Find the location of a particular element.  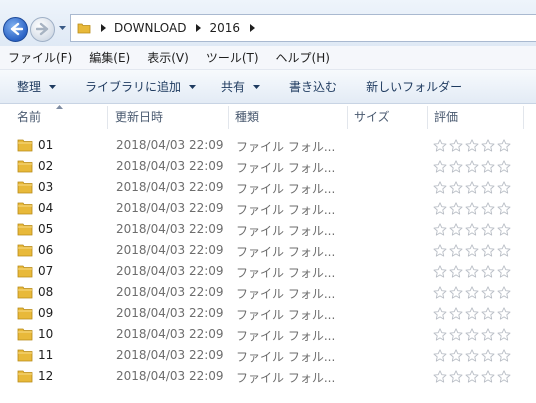

column-date-modified: 更新日時 is located at coordinates (168, 117).